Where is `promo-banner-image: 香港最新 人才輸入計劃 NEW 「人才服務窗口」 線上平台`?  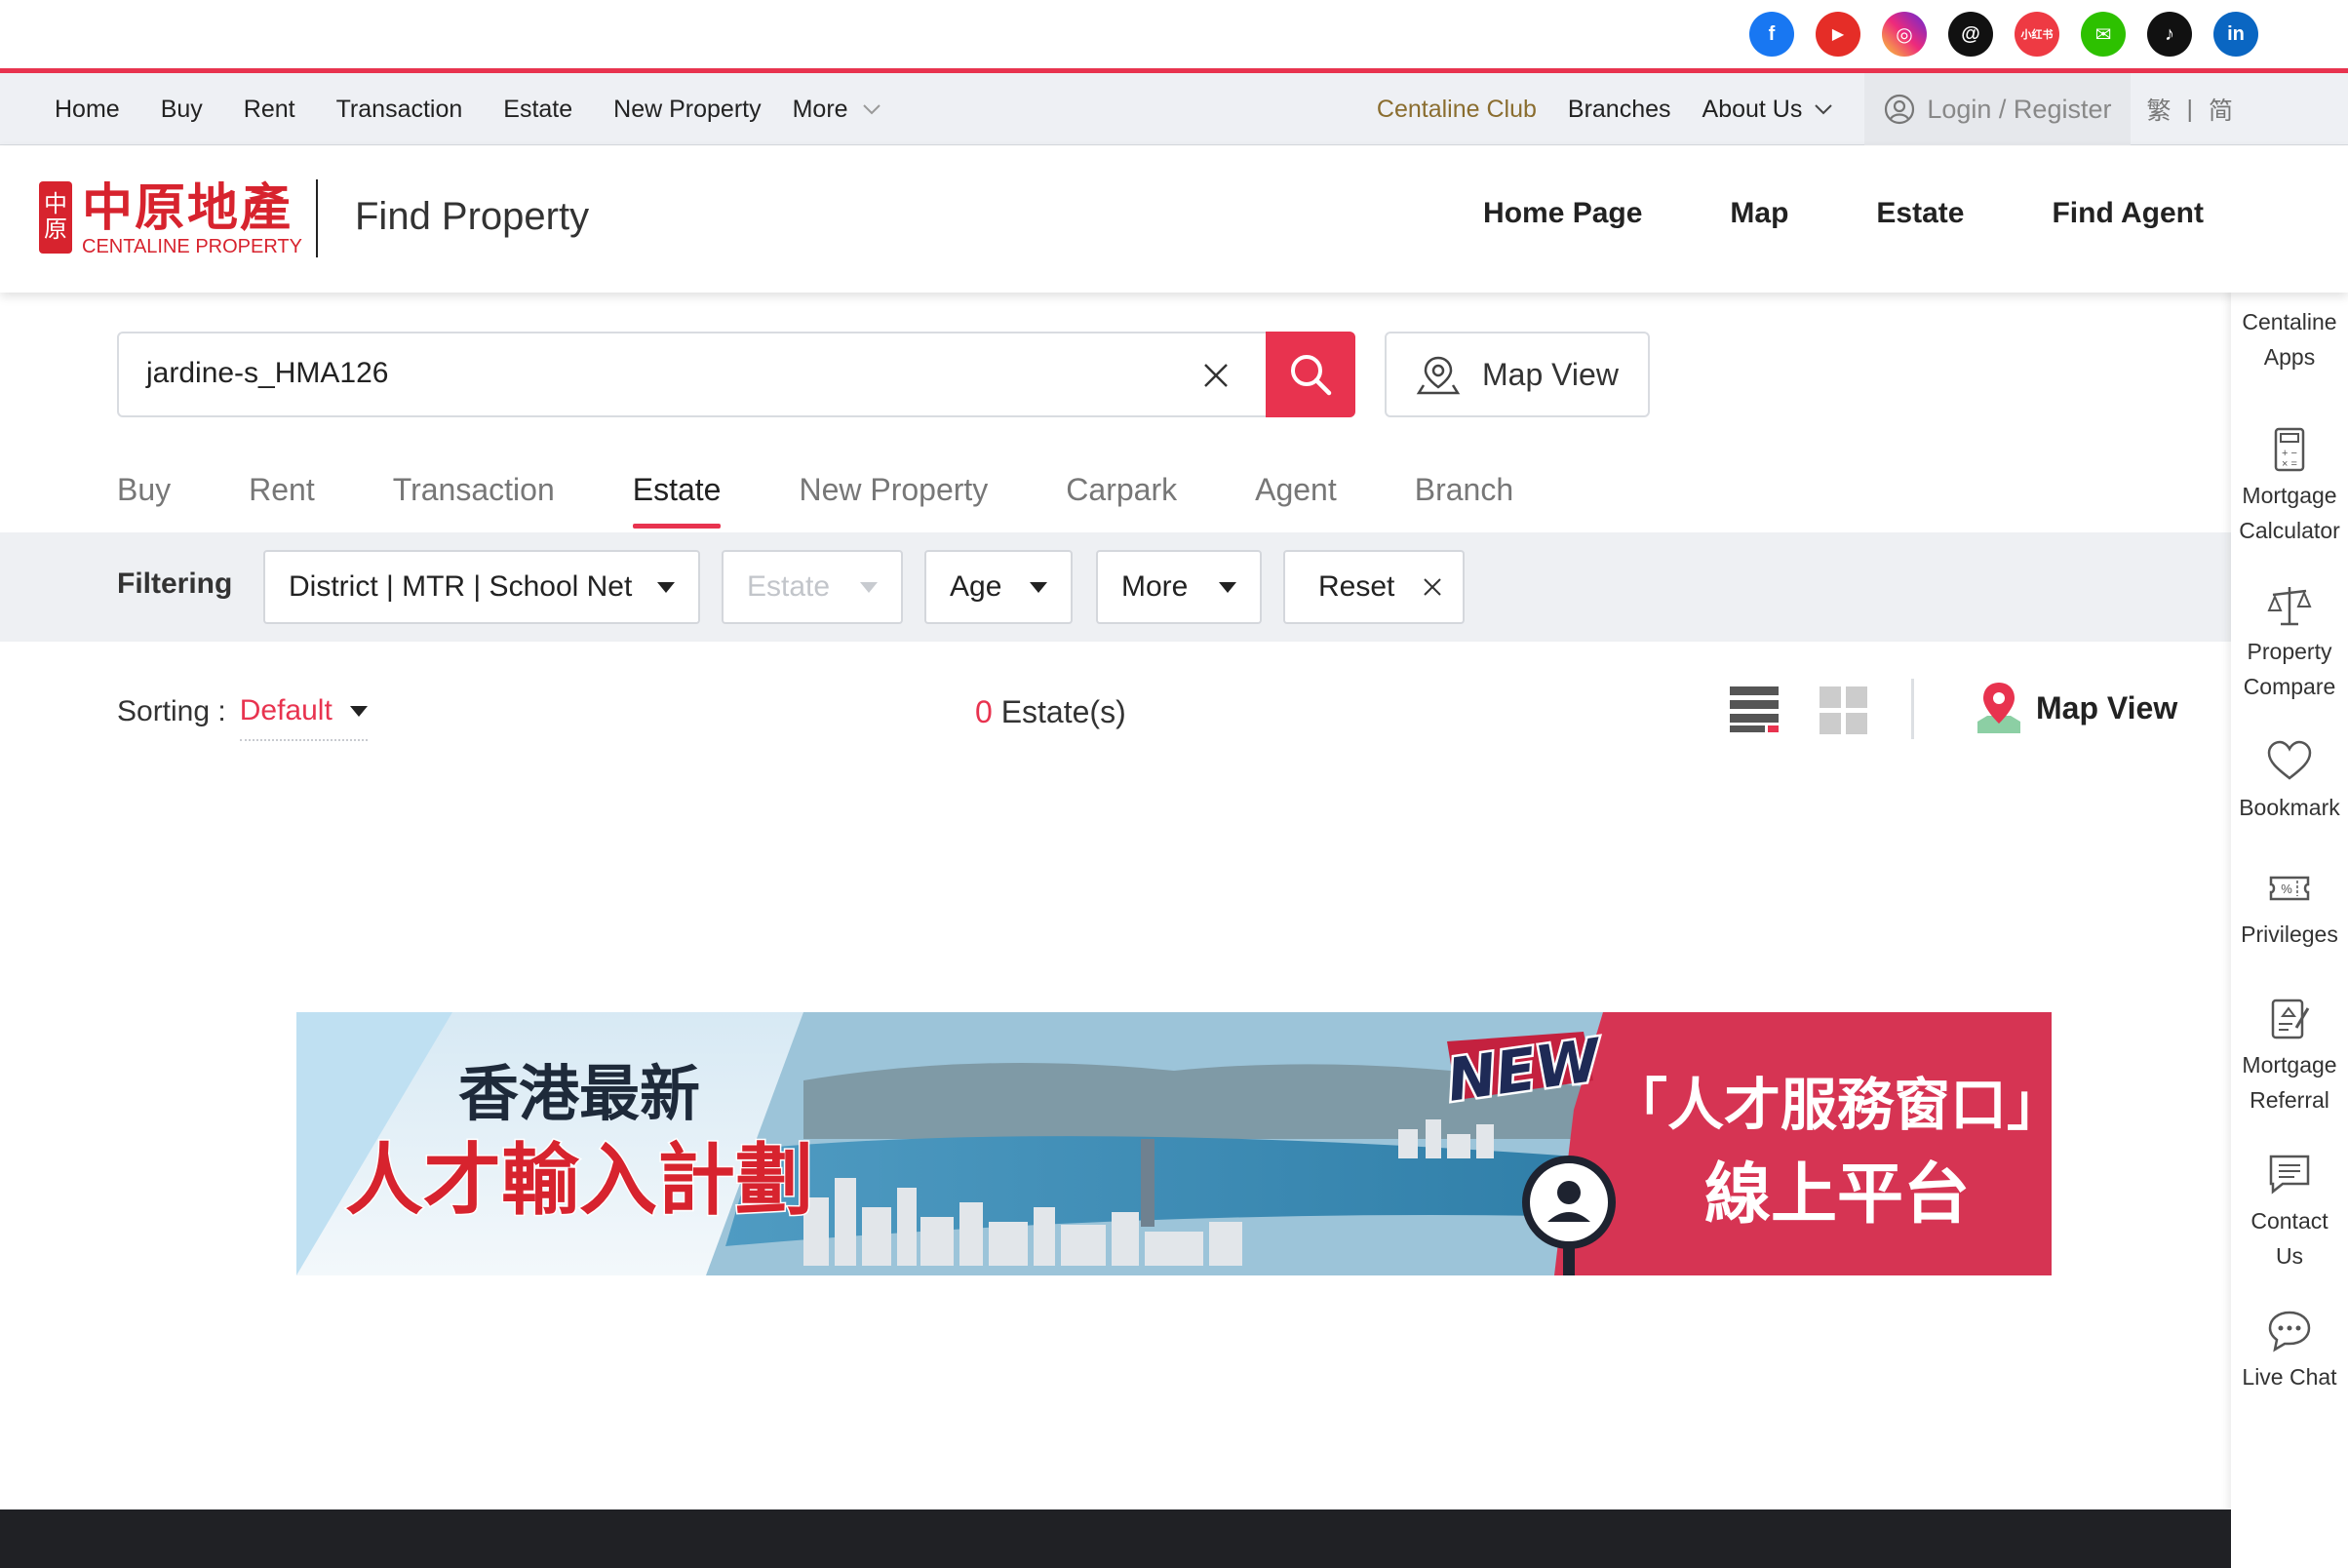 promo-banner-image: 香港最新 人才輸入計劃 NEW 「人才服務窗口」 線上平台 is located at coordinates (1174, 1143).